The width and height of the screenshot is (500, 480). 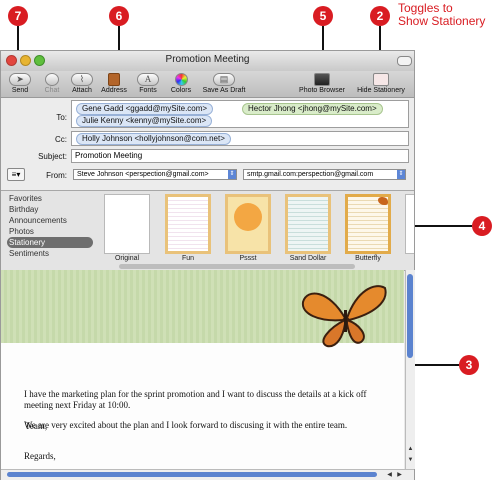 I want to click on category-sentiments: Sentiments, so click(x=50, y=253).